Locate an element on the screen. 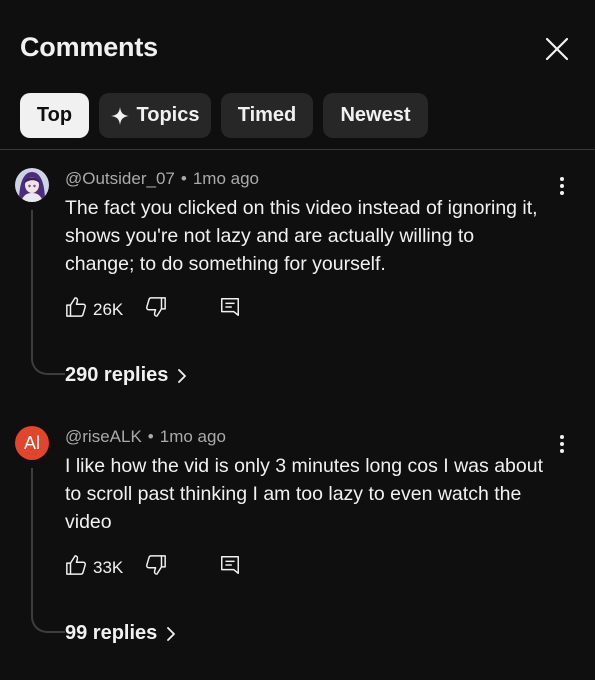 Image resolution: width=595 pixels, height=680 pixels. chip-timed-label: Timed is located at coordinates (267, 115).